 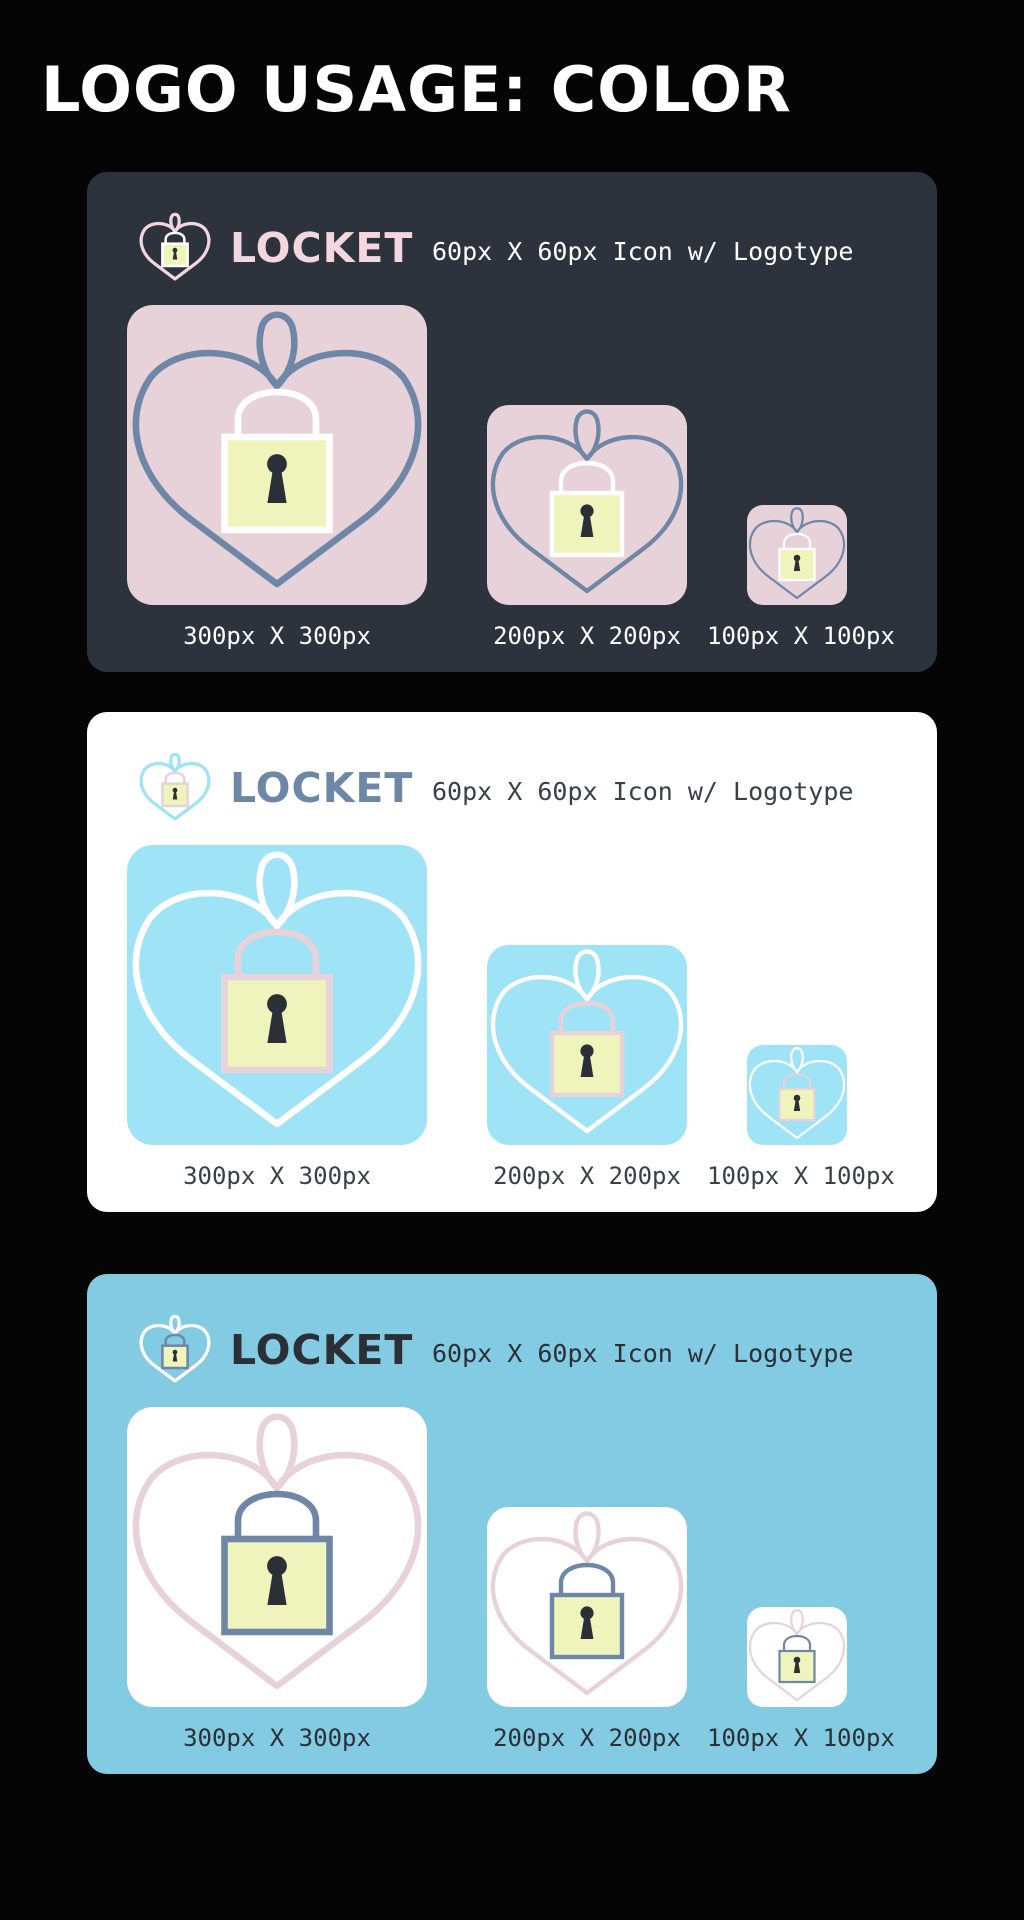 I want to click on page-title: LOGO USAGE: COLOR, so click(x=416, y=89).